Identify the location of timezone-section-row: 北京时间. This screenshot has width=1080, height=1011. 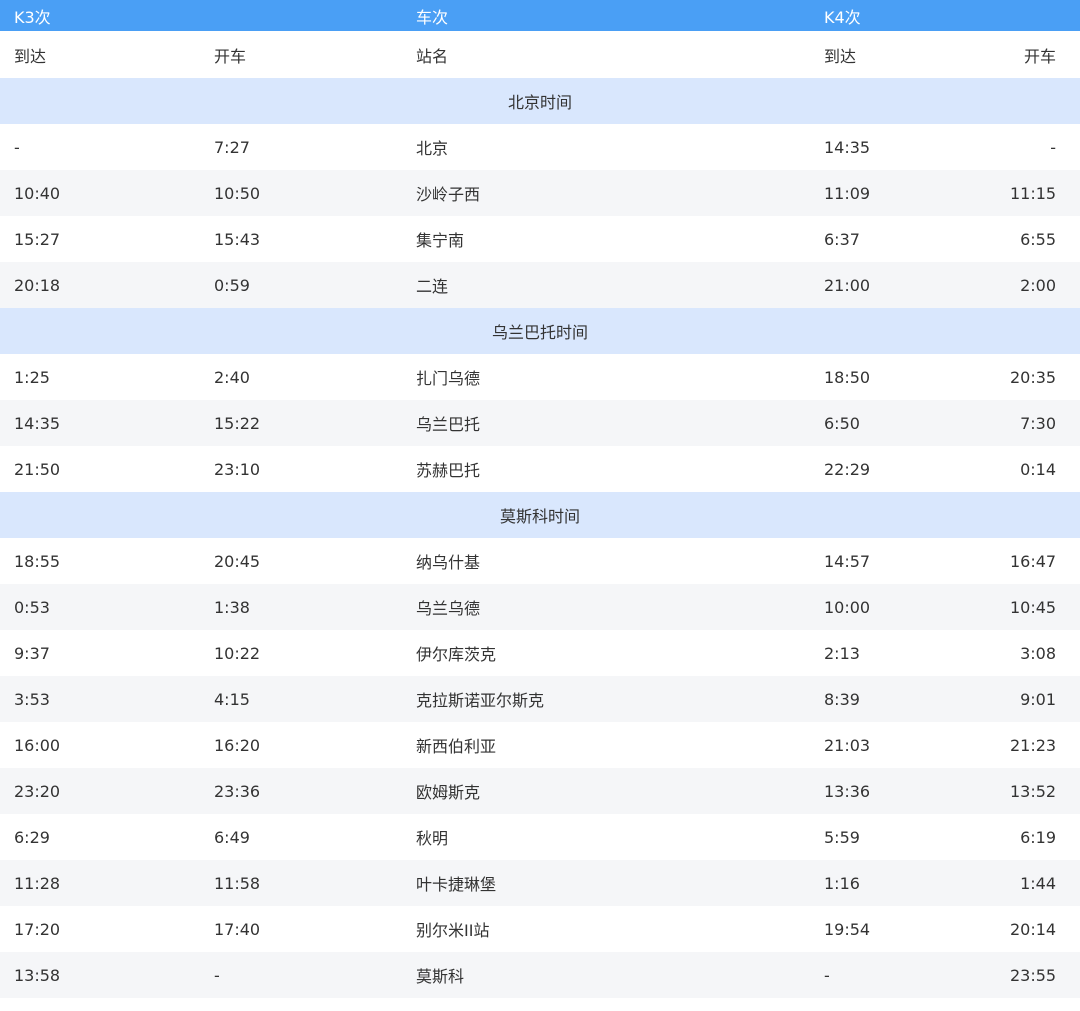
(540, 101).